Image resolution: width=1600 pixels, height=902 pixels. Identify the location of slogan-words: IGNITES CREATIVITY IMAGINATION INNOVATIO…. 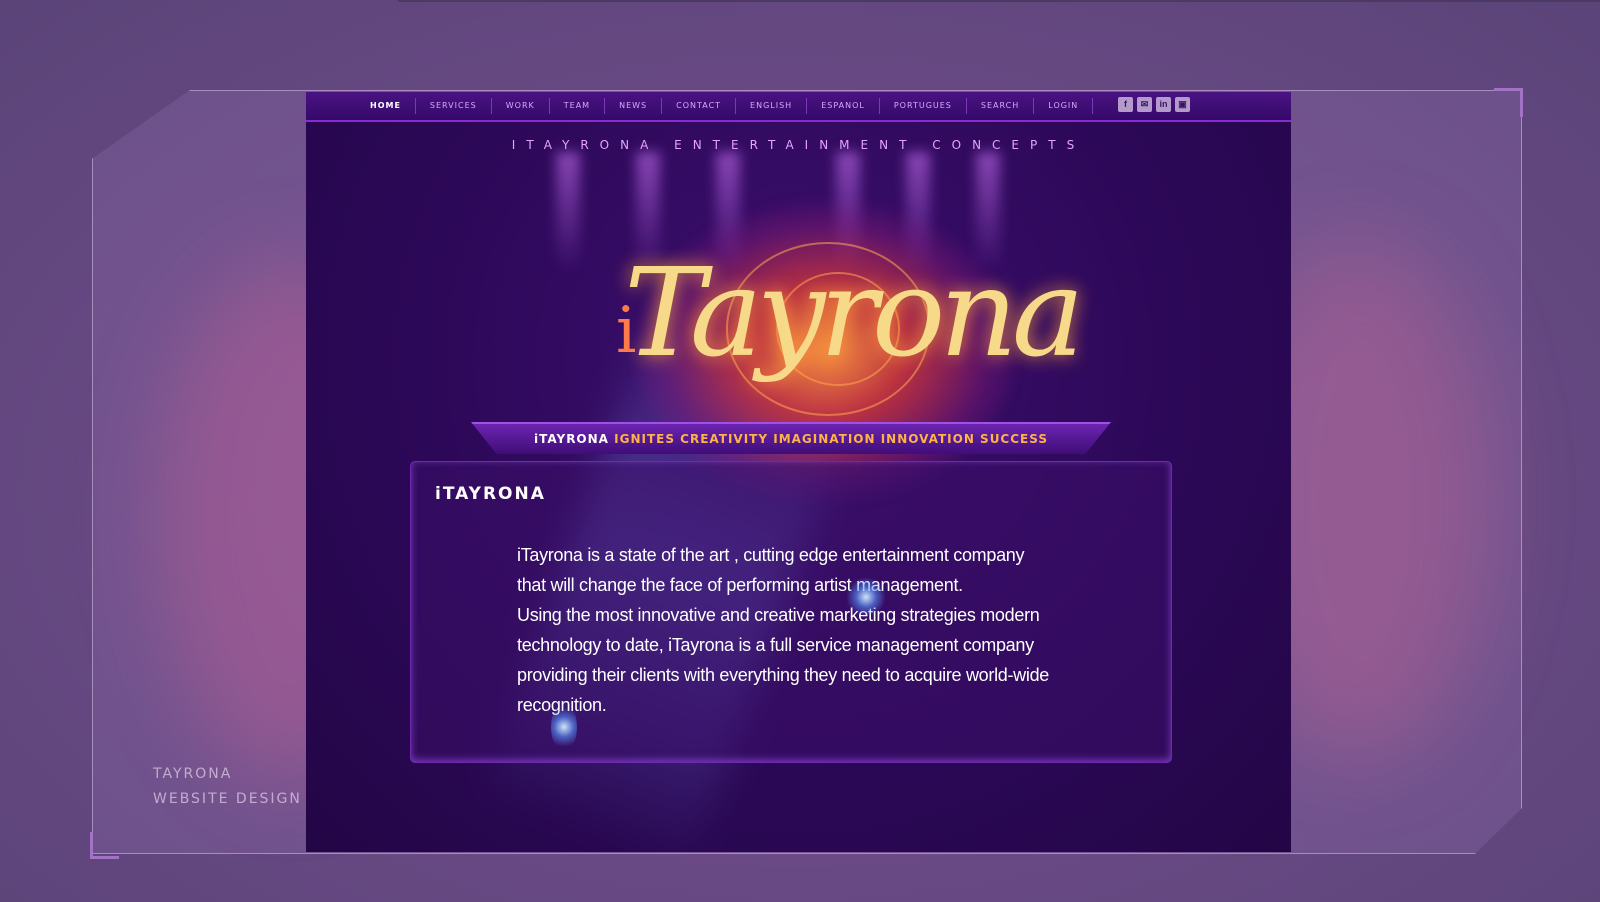
(831, 439).